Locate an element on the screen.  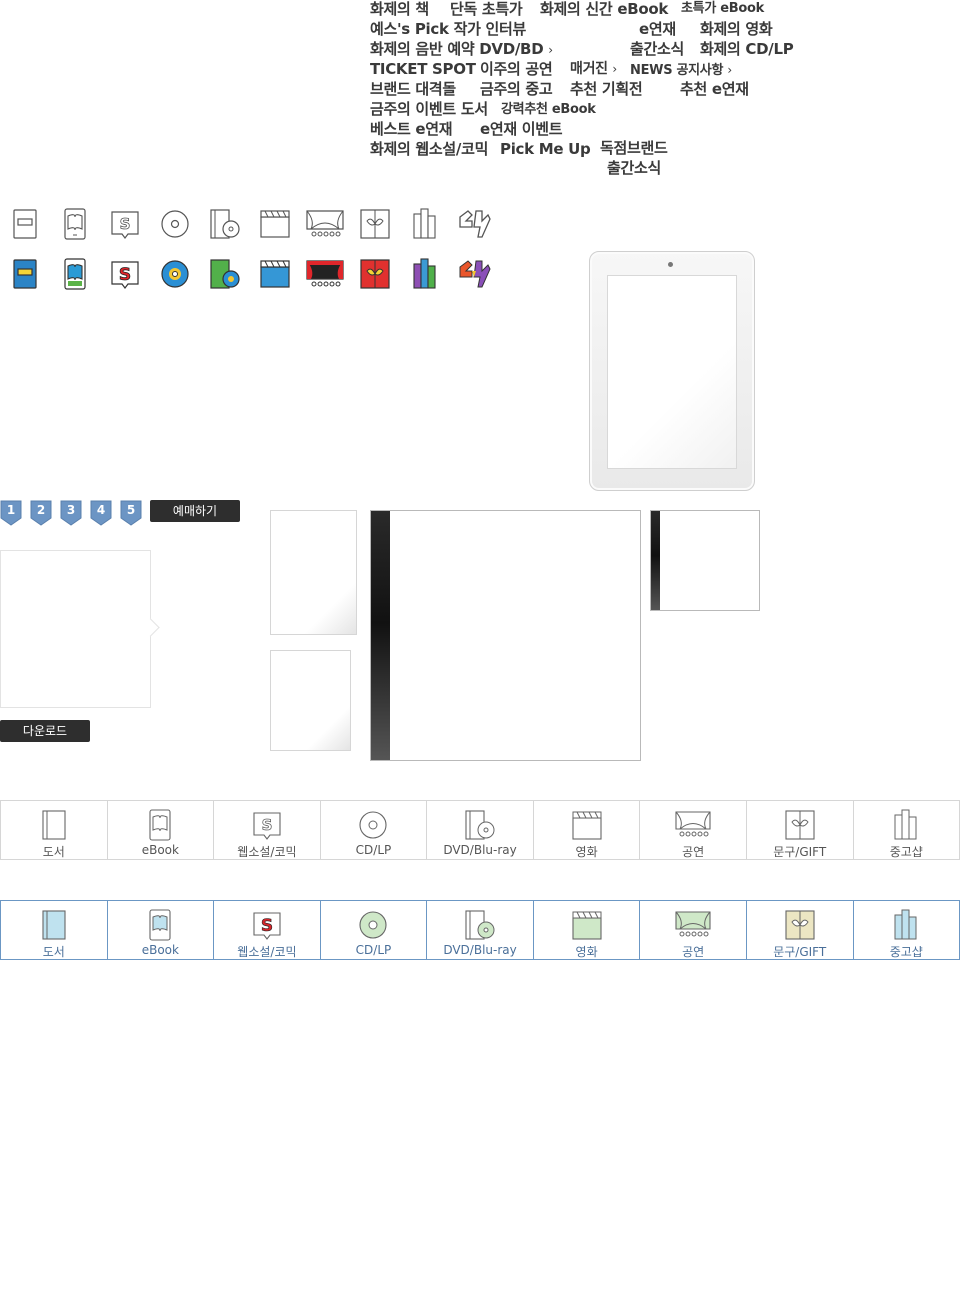
webnovel-icon: S is located at coordinates (267, 825).